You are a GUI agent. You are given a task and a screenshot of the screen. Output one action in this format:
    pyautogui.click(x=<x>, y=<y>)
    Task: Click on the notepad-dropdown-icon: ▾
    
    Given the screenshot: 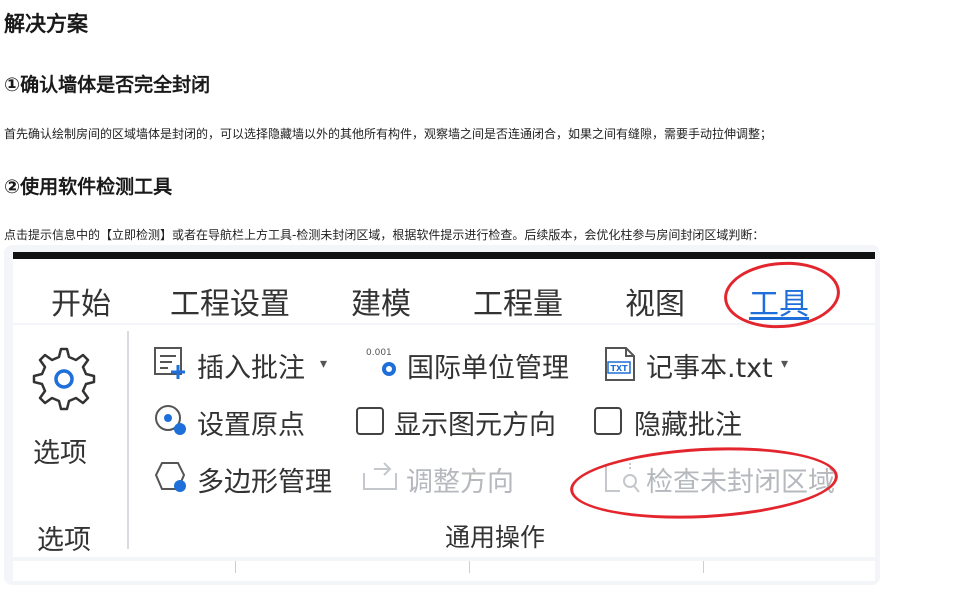 What is the action you would take?
    pyautogui.click(x=784, y=364)
    